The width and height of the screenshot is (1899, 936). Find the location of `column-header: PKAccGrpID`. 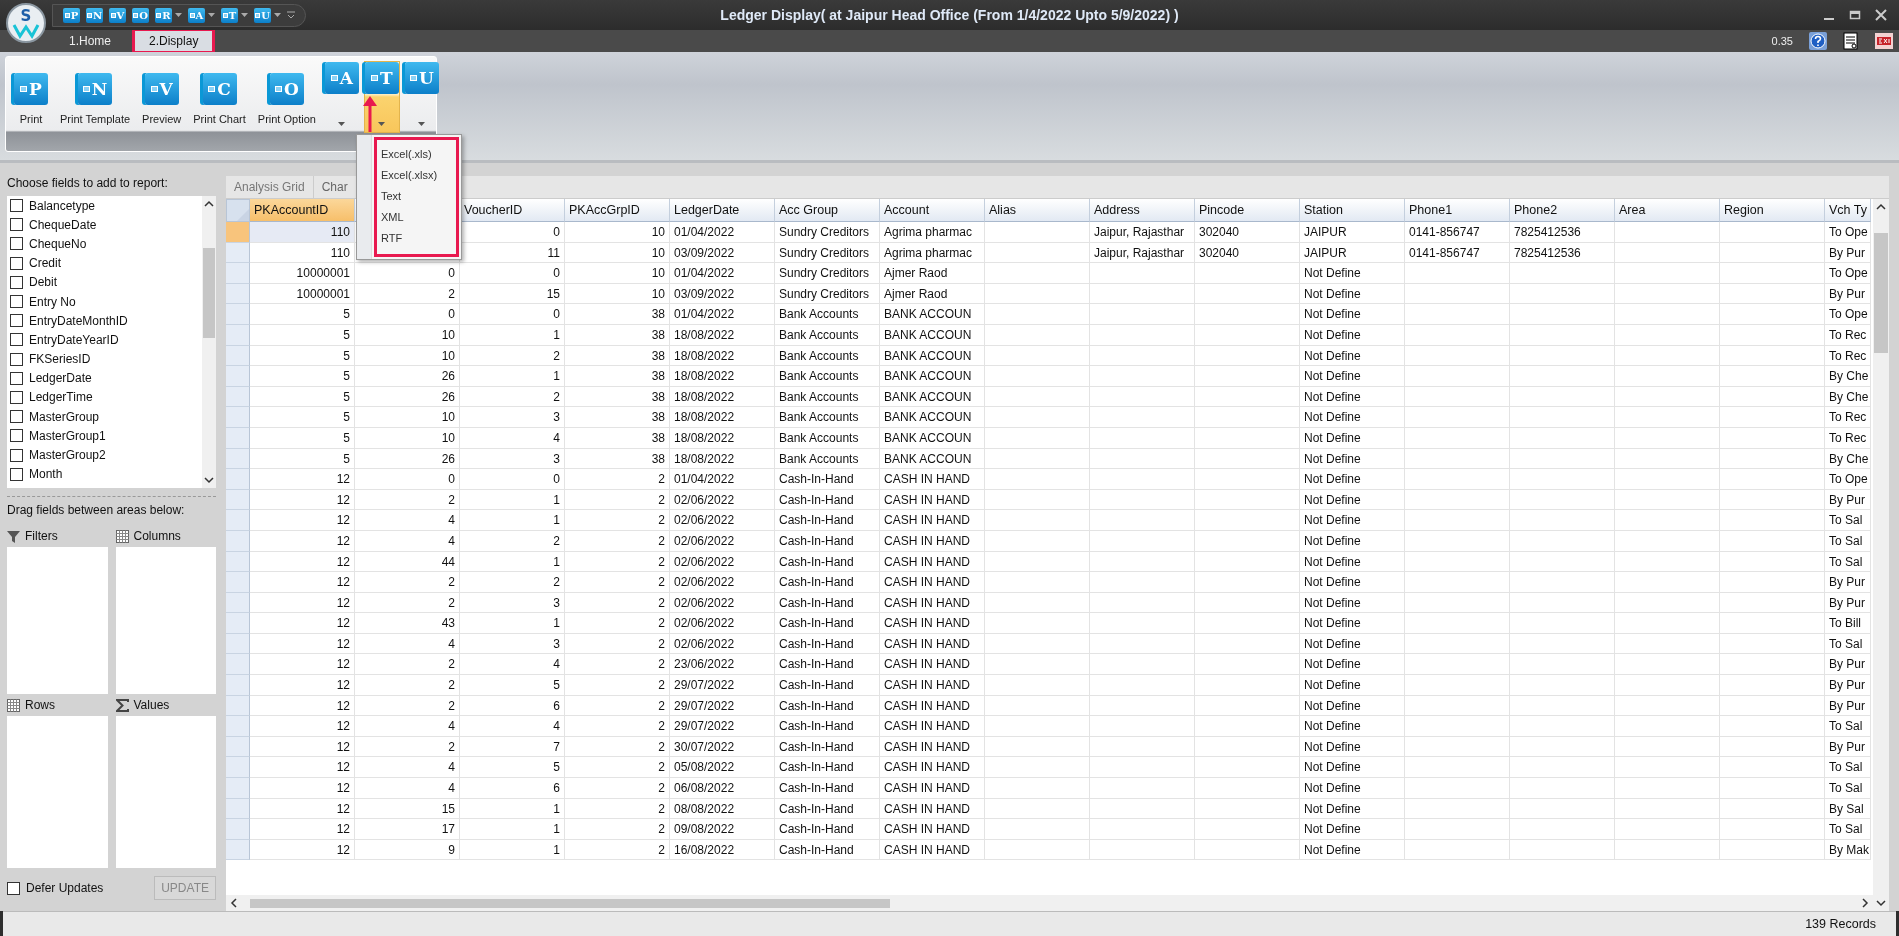

column-header: PKAccGrpID is located at coordinates (617, 210).